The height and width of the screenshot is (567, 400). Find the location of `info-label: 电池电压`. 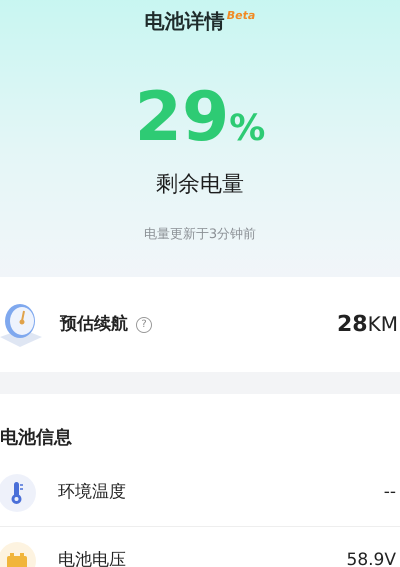

info-label: 电池电压 is located at coordinates (92, 557).